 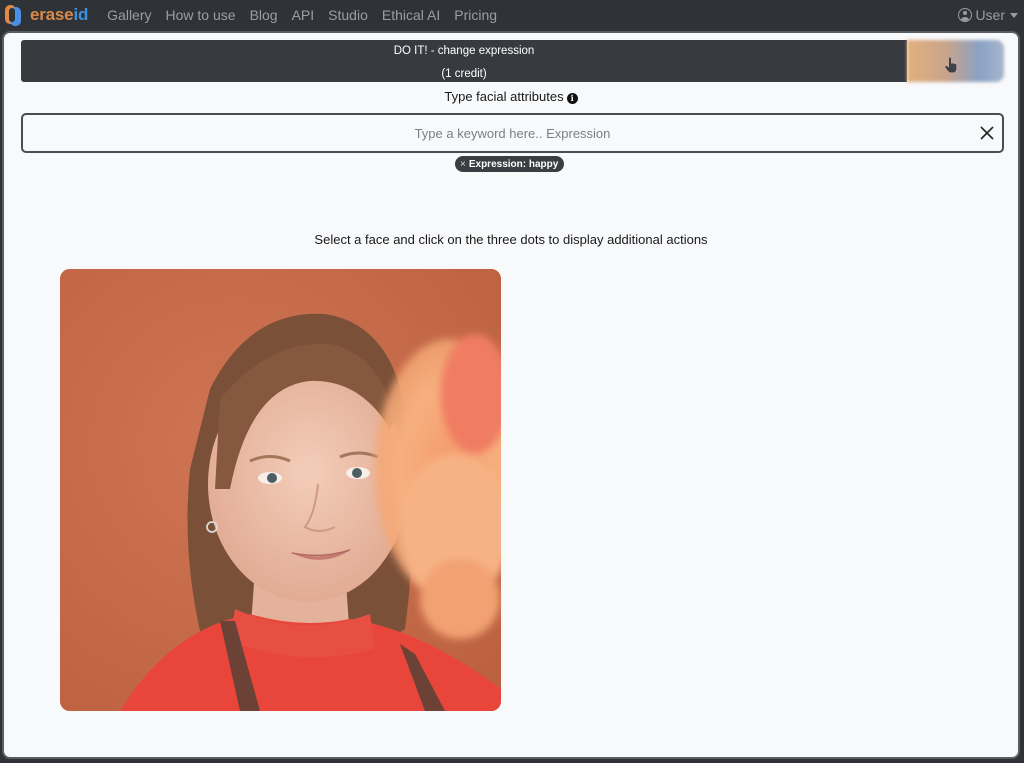 I want to click on nav-link-ethical-ai: Ethical AI, so click(x=411, y=15).